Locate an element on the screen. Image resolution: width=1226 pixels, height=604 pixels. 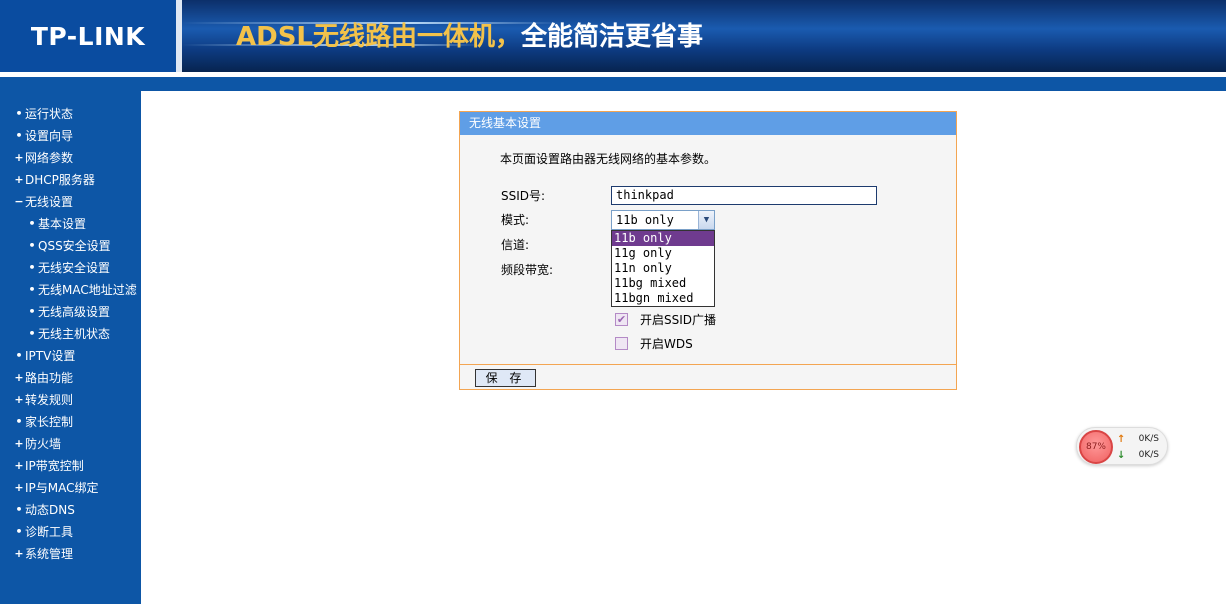
tp-link-logo: TP-LINK is located at coordinates (88, 36).